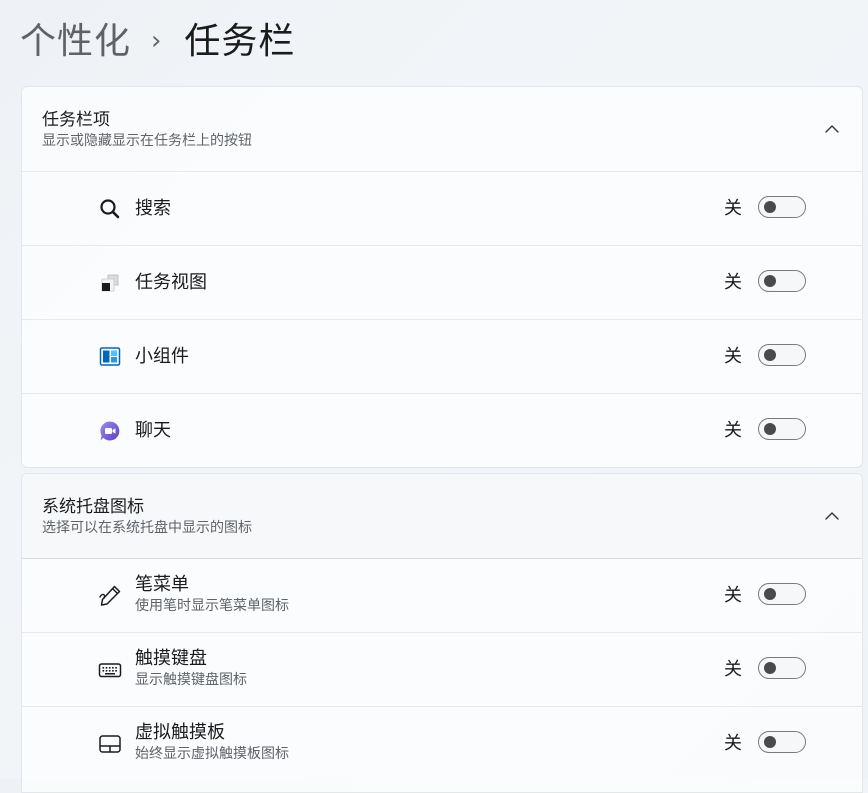  What do you see at coordinates (110, 744) in the screenshot?
I see `touchpad-icon` at bounding box center [110, 744].